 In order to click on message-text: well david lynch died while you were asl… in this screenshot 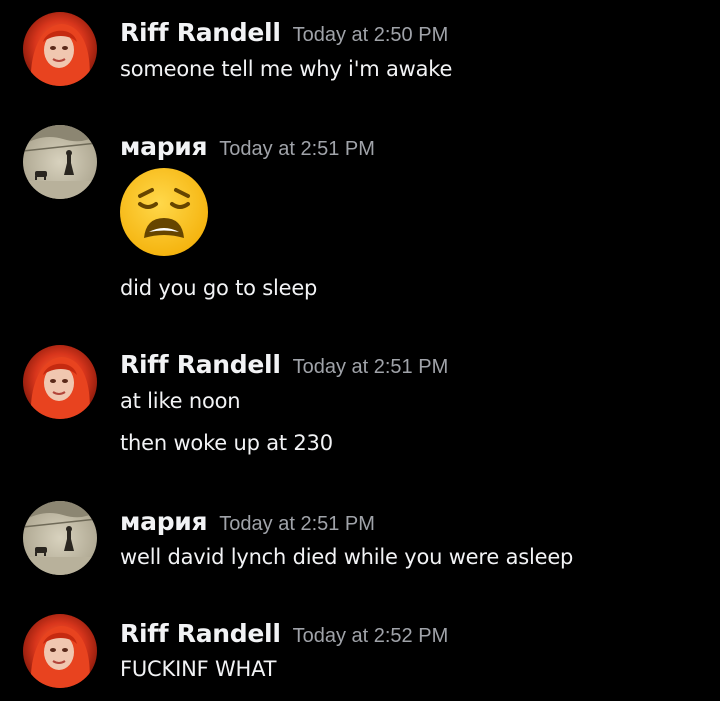, I will do `click(347, 557)`.